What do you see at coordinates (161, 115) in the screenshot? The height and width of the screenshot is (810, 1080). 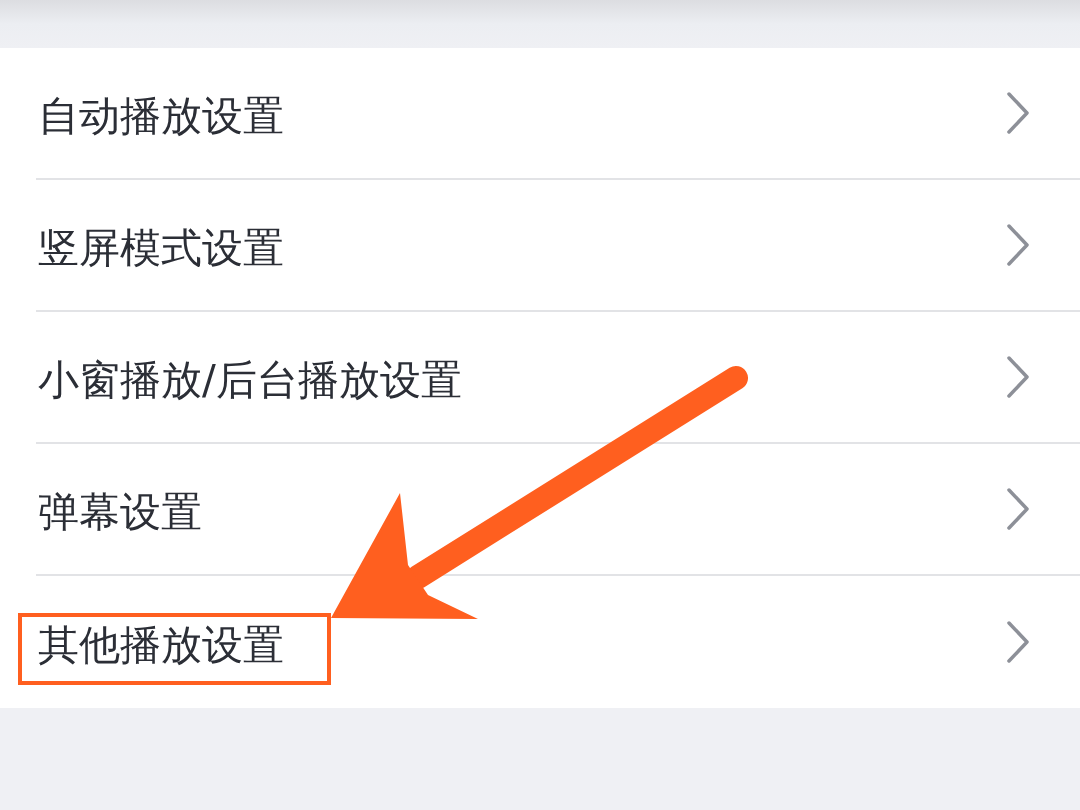 I see `row-label: 自动播放设置` at bounding box center [161, 115].